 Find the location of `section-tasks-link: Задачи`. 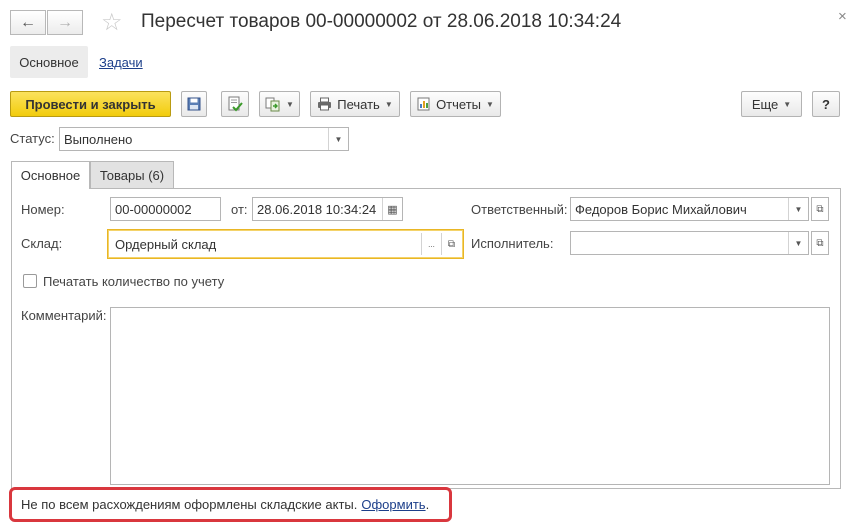

section-tasks-link: Задачи is located at coordinates (121, 62).